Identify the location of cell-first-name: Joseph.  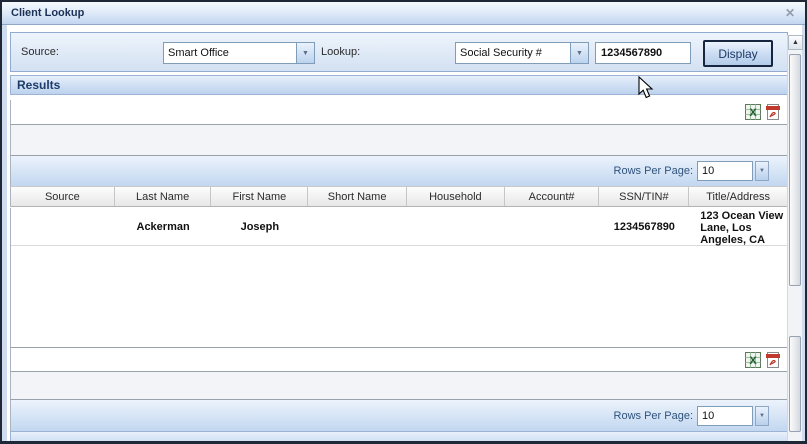
(260, 226).